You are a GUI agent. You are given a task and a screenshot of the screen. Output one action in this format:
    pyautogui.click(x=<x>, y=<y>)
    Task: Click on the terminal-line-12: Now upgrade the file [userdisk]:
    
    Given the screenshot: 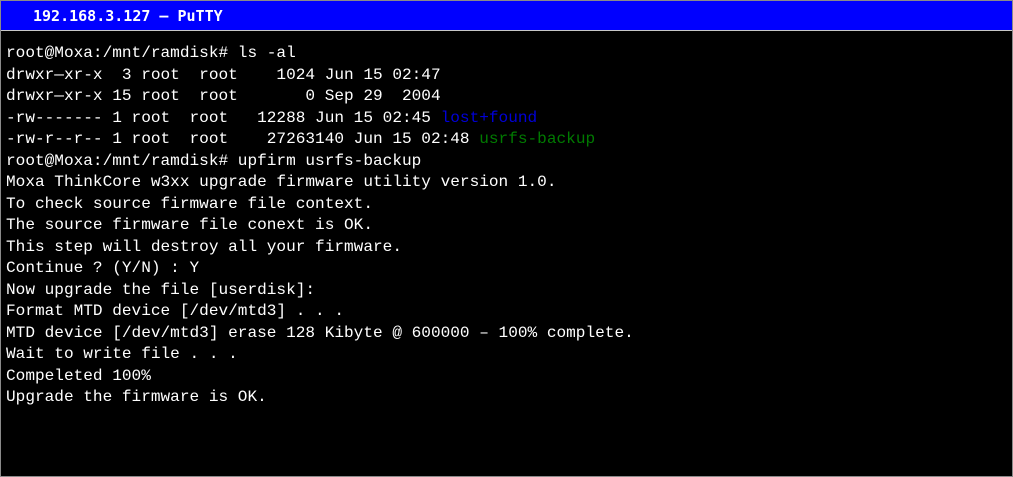 What is the action you would take?
    pyautogui.click(x=161, y=289)
    